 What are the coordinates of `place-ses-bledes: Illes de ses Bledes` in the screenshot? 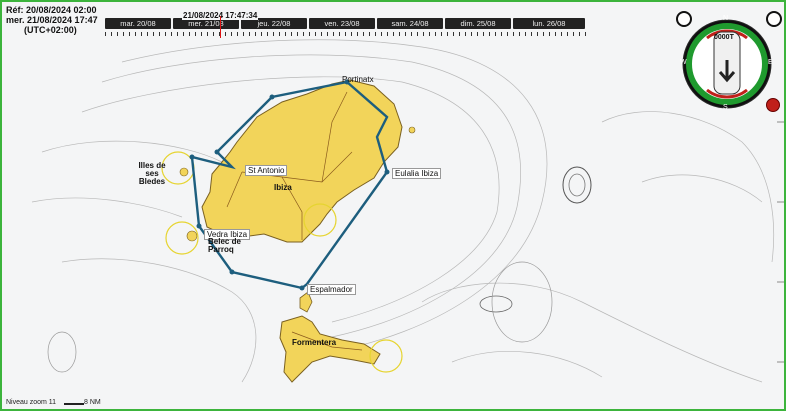 It's located at (152, 173).